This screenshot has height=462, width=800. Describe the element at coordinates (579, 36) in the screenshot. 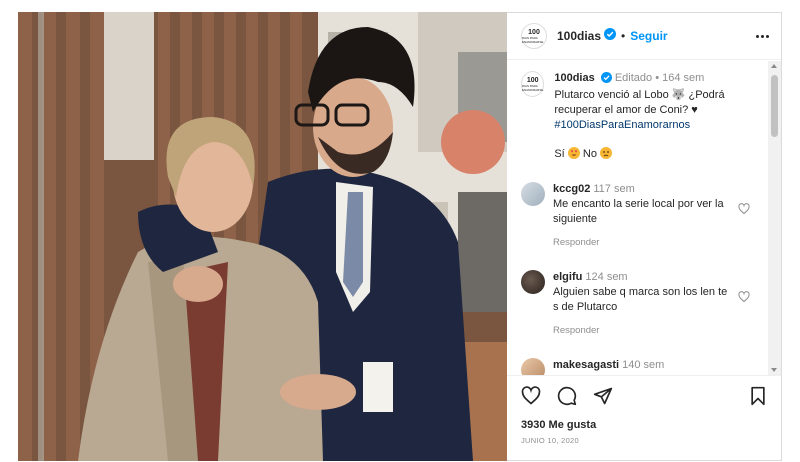

I see `account-username: 100dias` at that location.